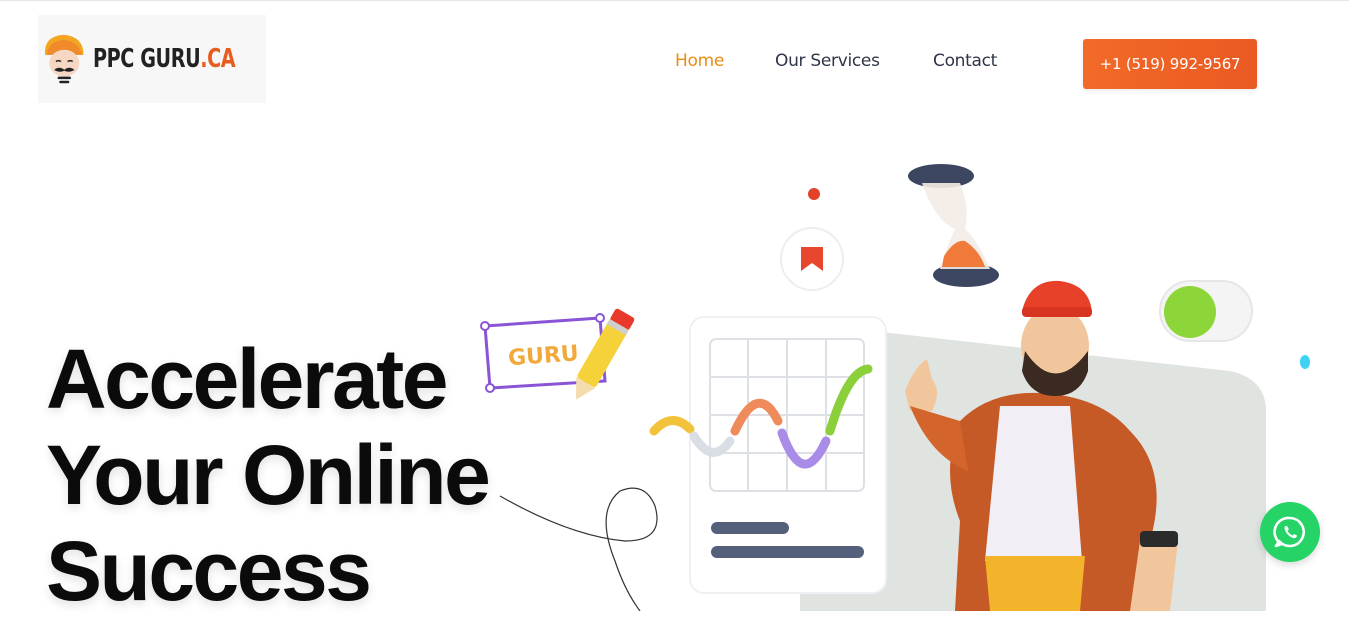 This screenshot has height=619, width=1349. I want to click on line-chart-icon, so click(768, 455).